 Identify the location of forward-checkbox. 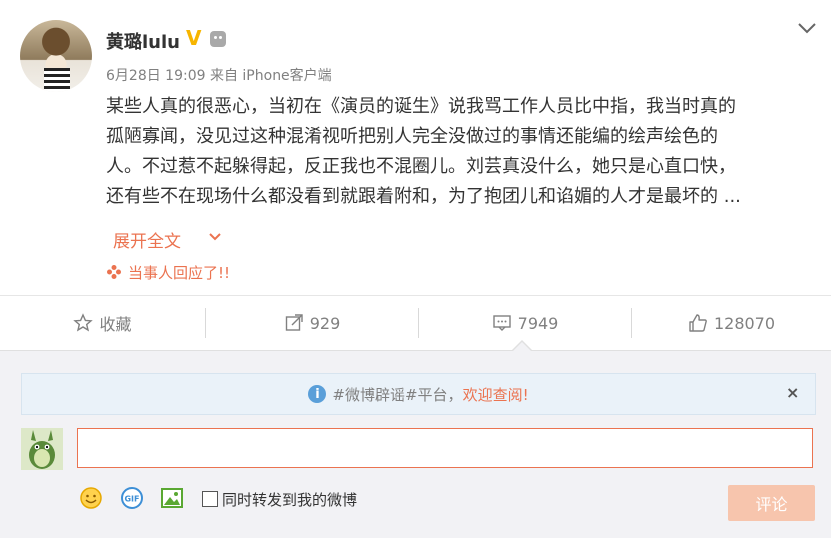
(210, 499).